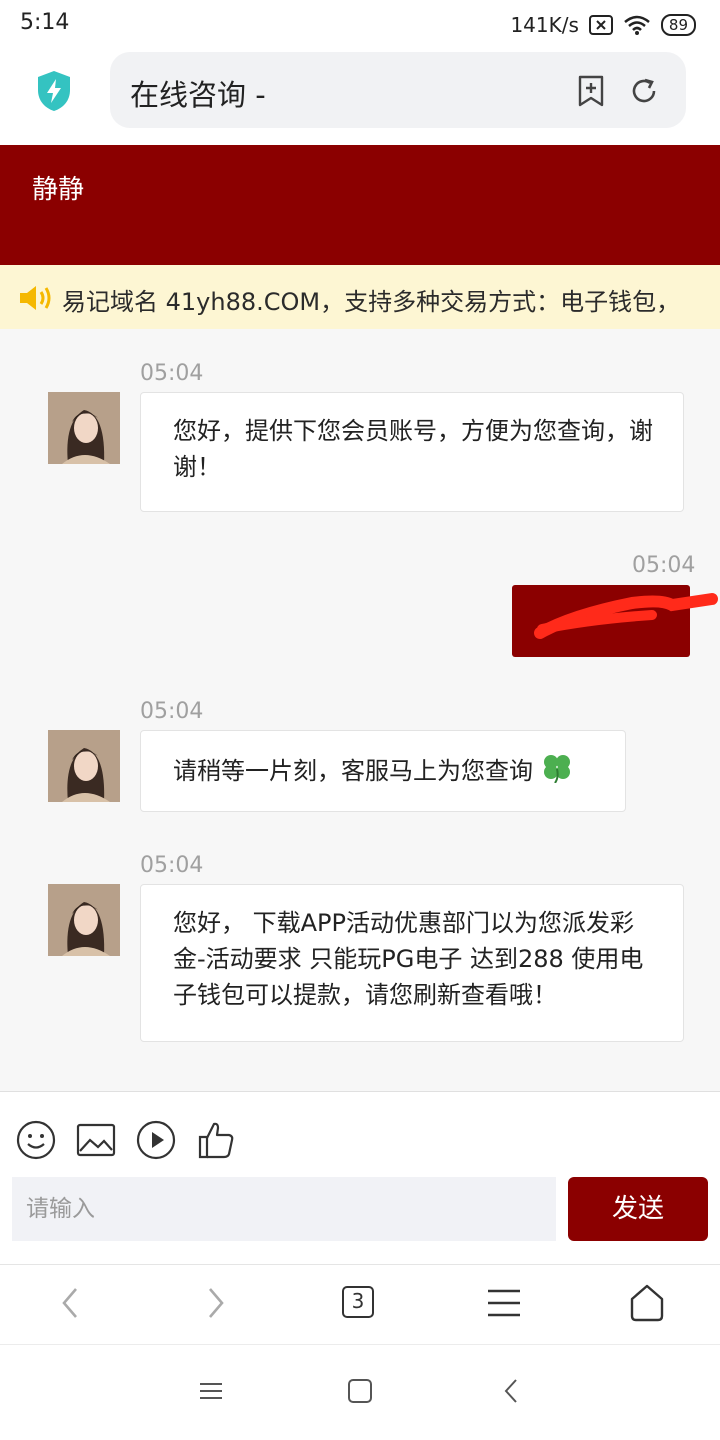  What do you see at coordinates (70, 1303) in the screenshot?
I see `back-icon` at bounding box center [70, 1303].